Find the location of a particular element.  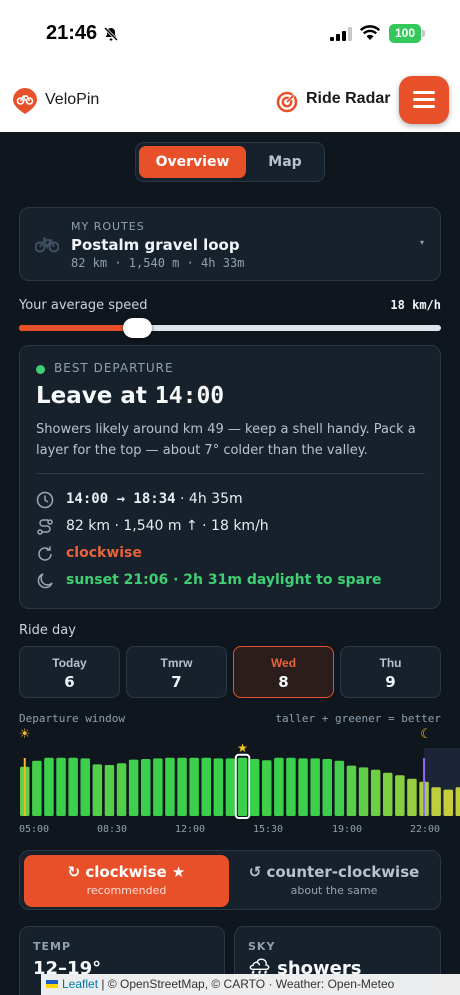

moon-icon is located at coordinates (45, 581).